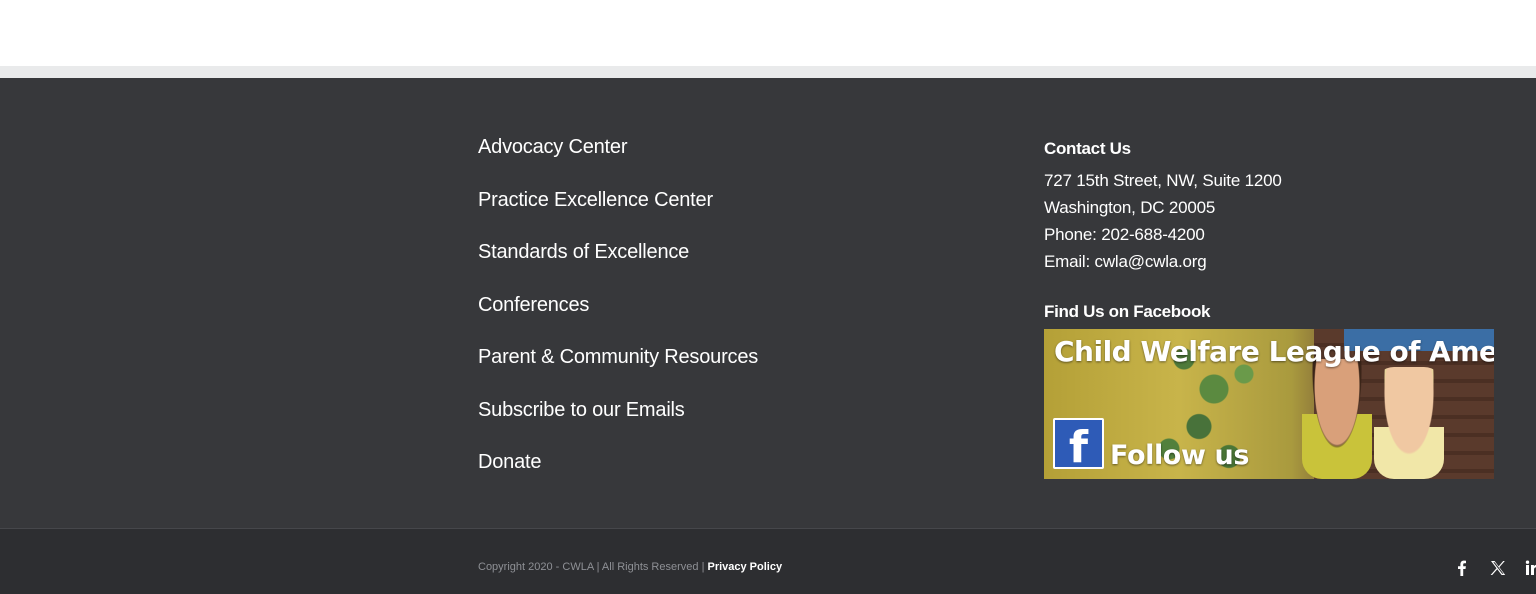 The width and height of the screenshot is (1536, 594). I want to click on nav-link-advocacy-center: Advocacy Center, so click(552, 147).